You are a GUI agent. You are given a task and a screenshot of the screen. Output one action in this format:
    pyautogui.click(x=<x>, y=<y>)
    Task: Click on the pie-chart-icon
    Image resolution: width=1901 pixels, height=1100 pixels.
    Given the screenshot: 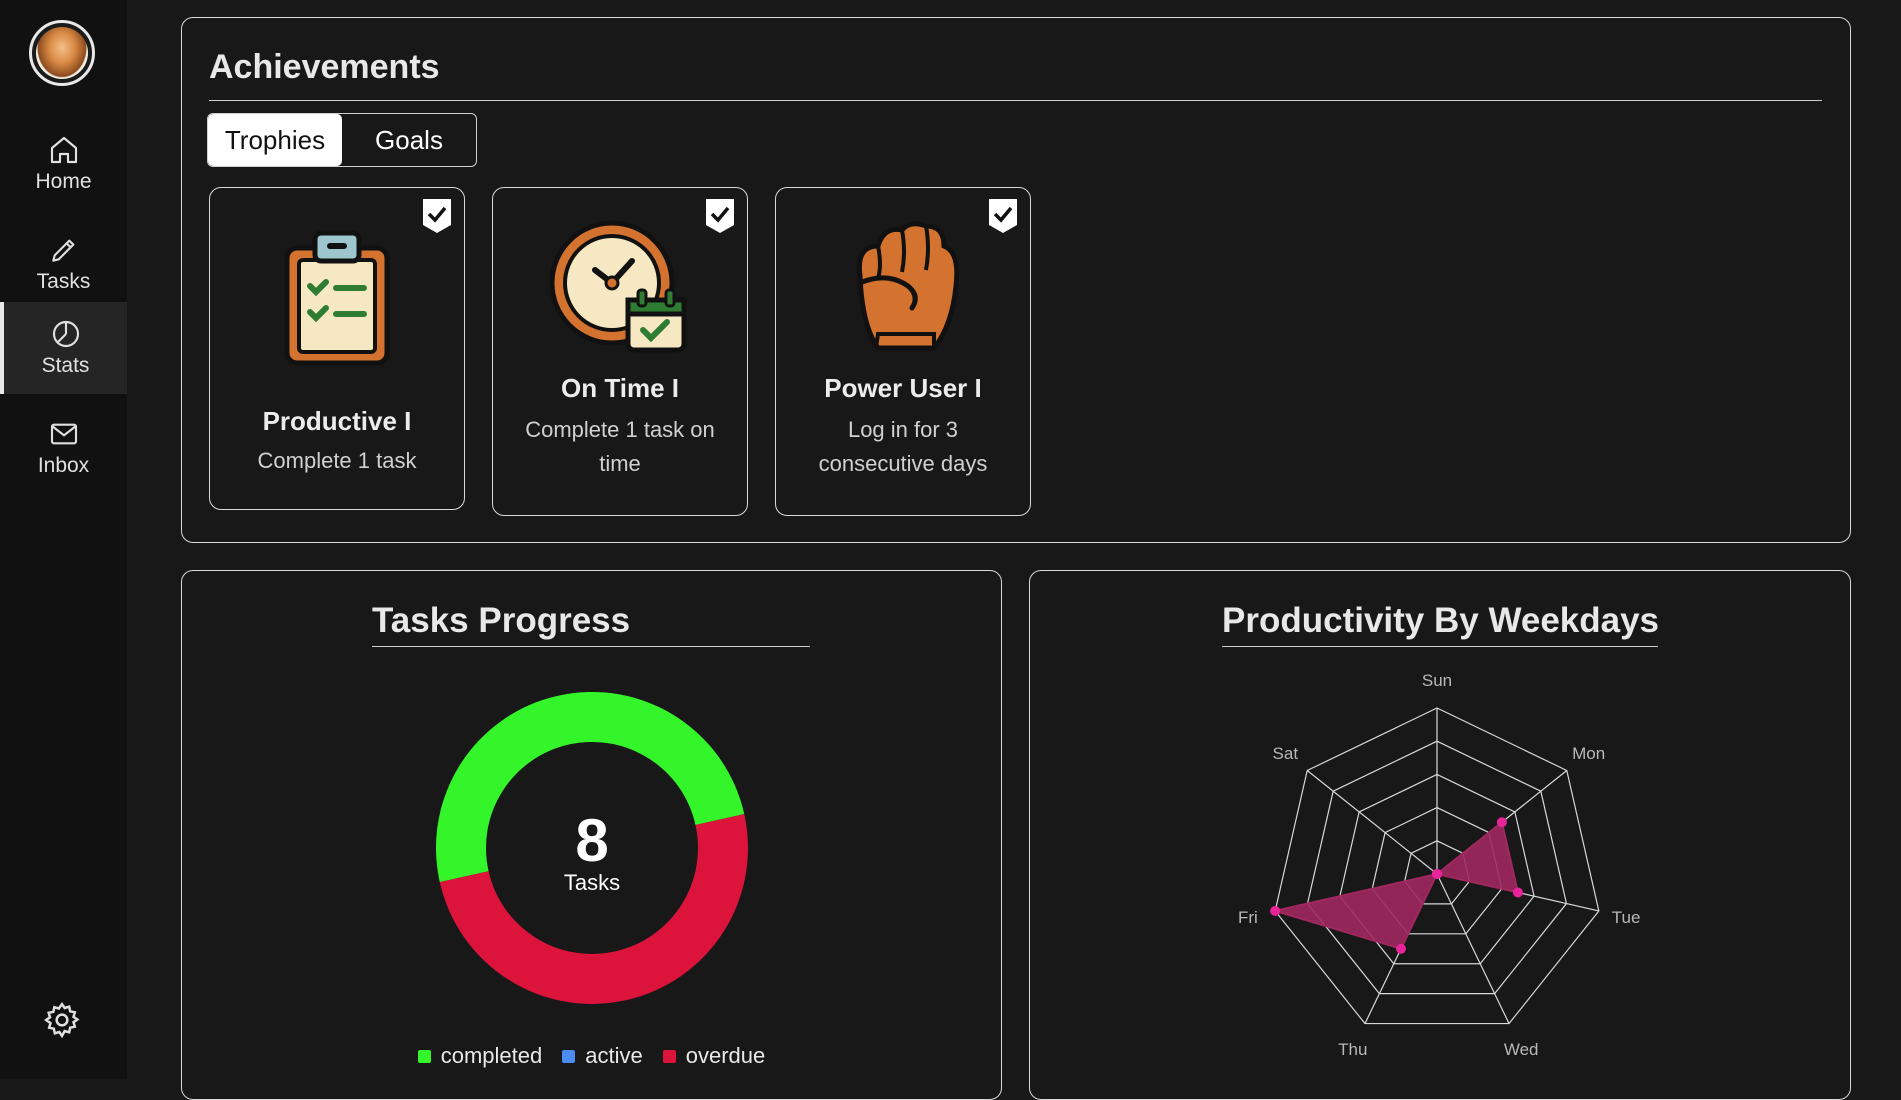 What is the action you would take?
    pyautogui.click(x=65, y=334)
    